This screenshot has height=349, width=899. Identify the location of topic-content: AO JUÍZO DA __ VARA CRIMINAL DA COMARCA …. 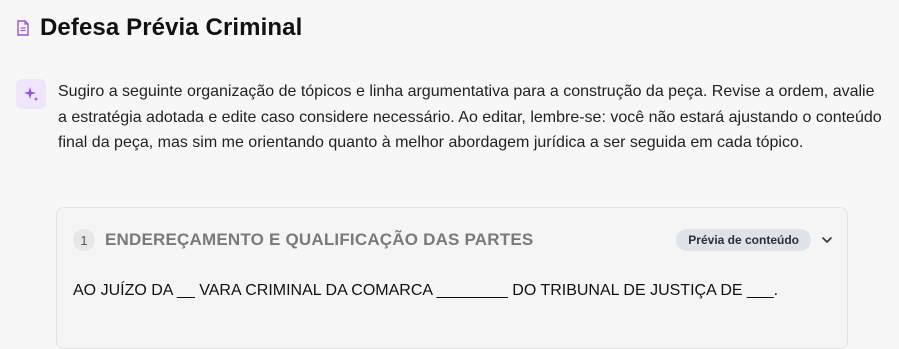
(426, 290).